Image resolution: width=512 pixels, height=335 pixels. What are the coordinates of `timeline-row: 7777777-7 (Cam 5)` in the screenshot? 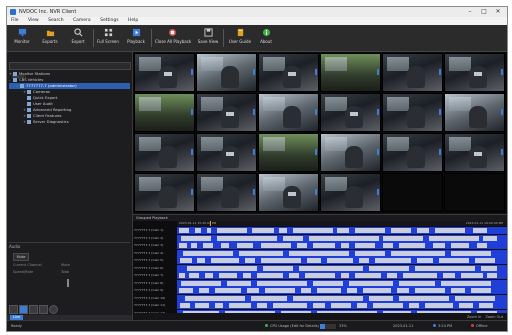 It's located at (320, 260).